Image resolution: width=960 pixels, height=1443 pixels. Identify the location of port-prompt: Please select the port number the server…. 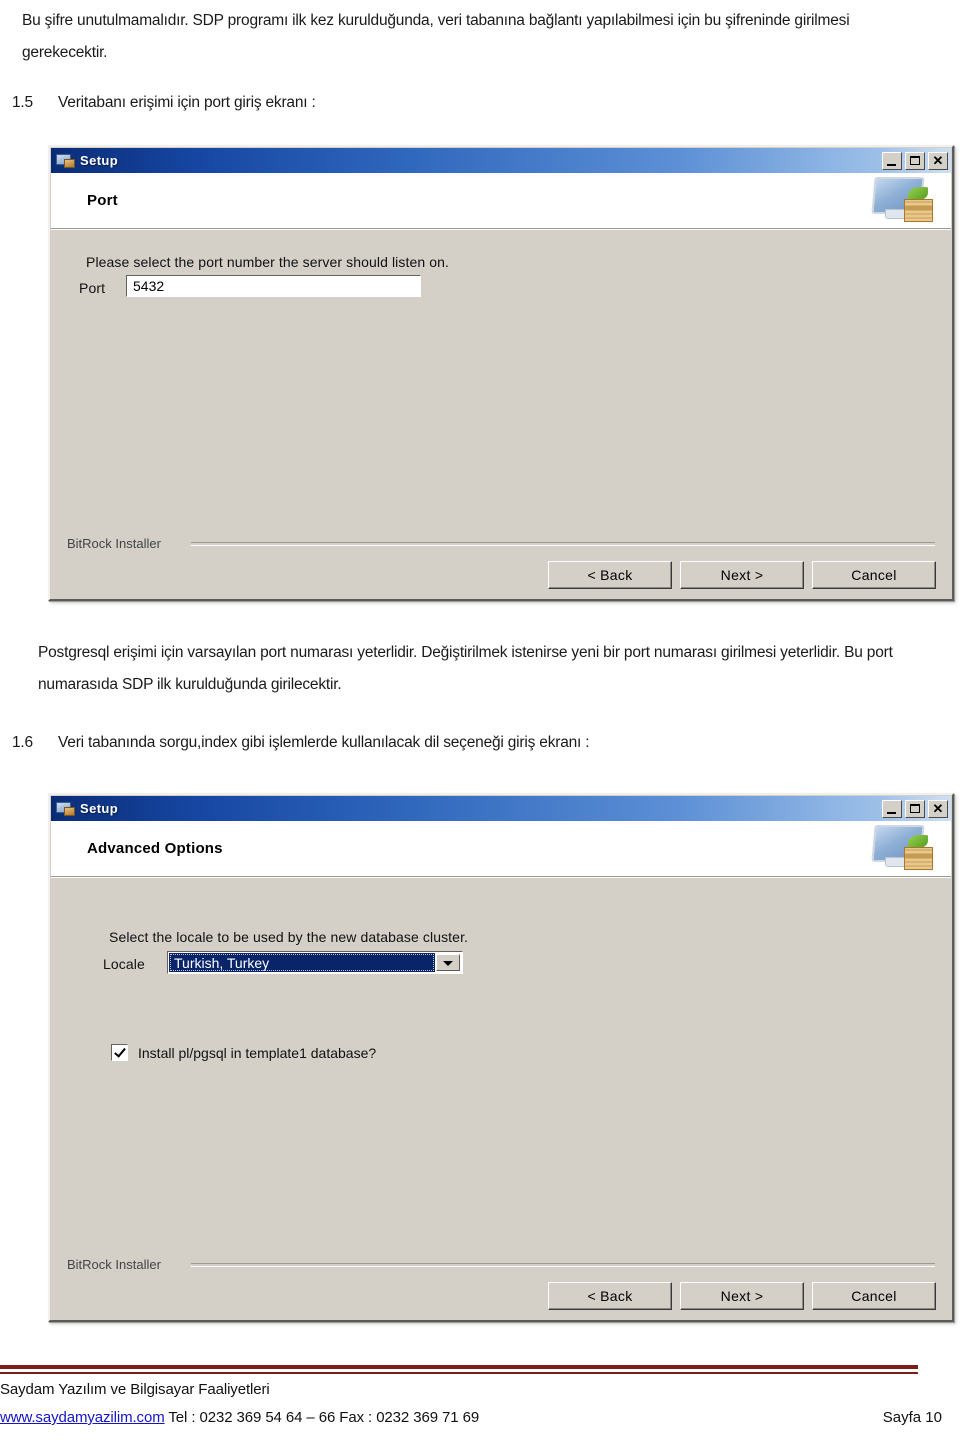
(267, 262).